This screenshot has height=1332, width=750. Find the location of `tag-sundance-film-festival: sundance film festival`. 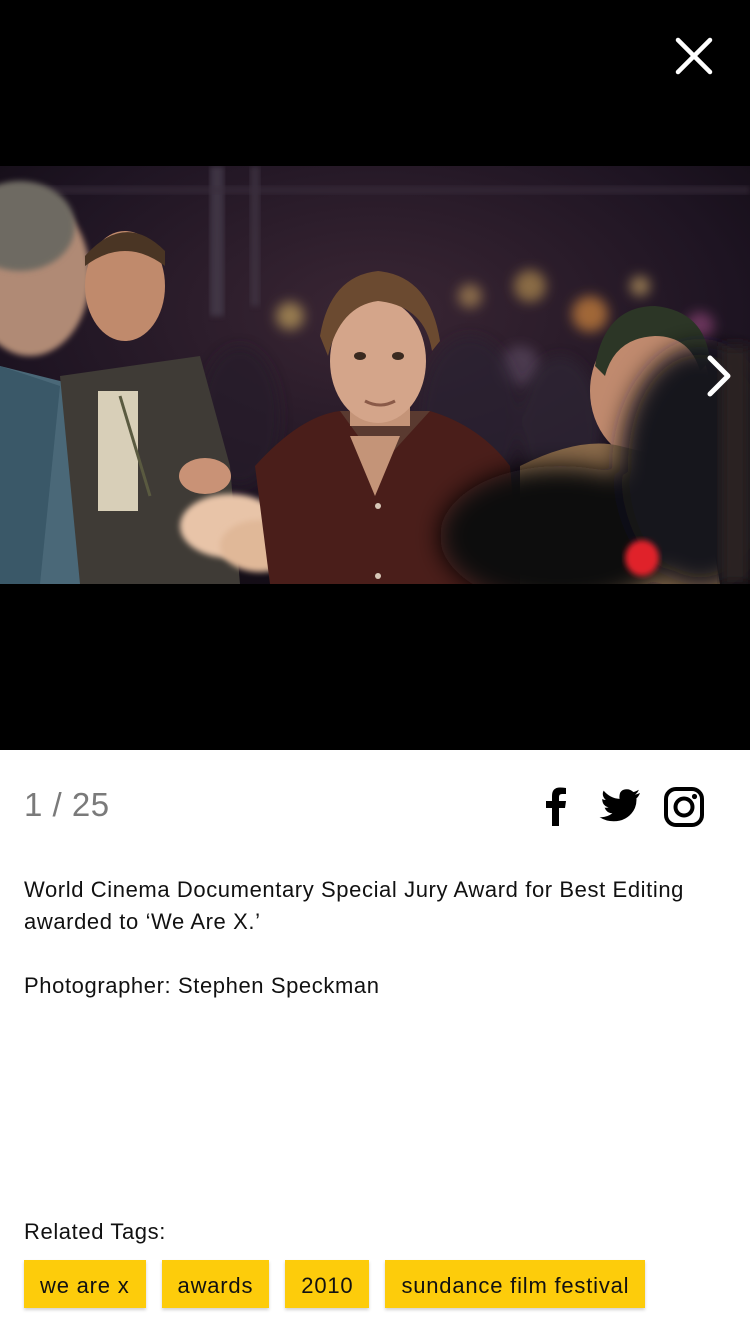

tag-sundance-film-festival: sundance film festival is located at coordinates (515, 1284).